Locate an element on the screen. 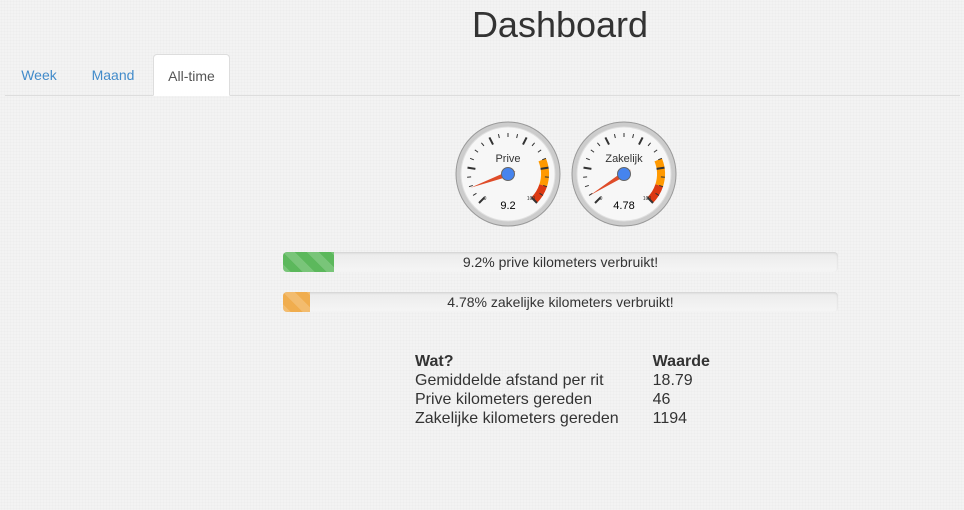 The height and width of the screenshot is (510, 964). gauge-label: Zakelijk is located at coordinates (624, 159).